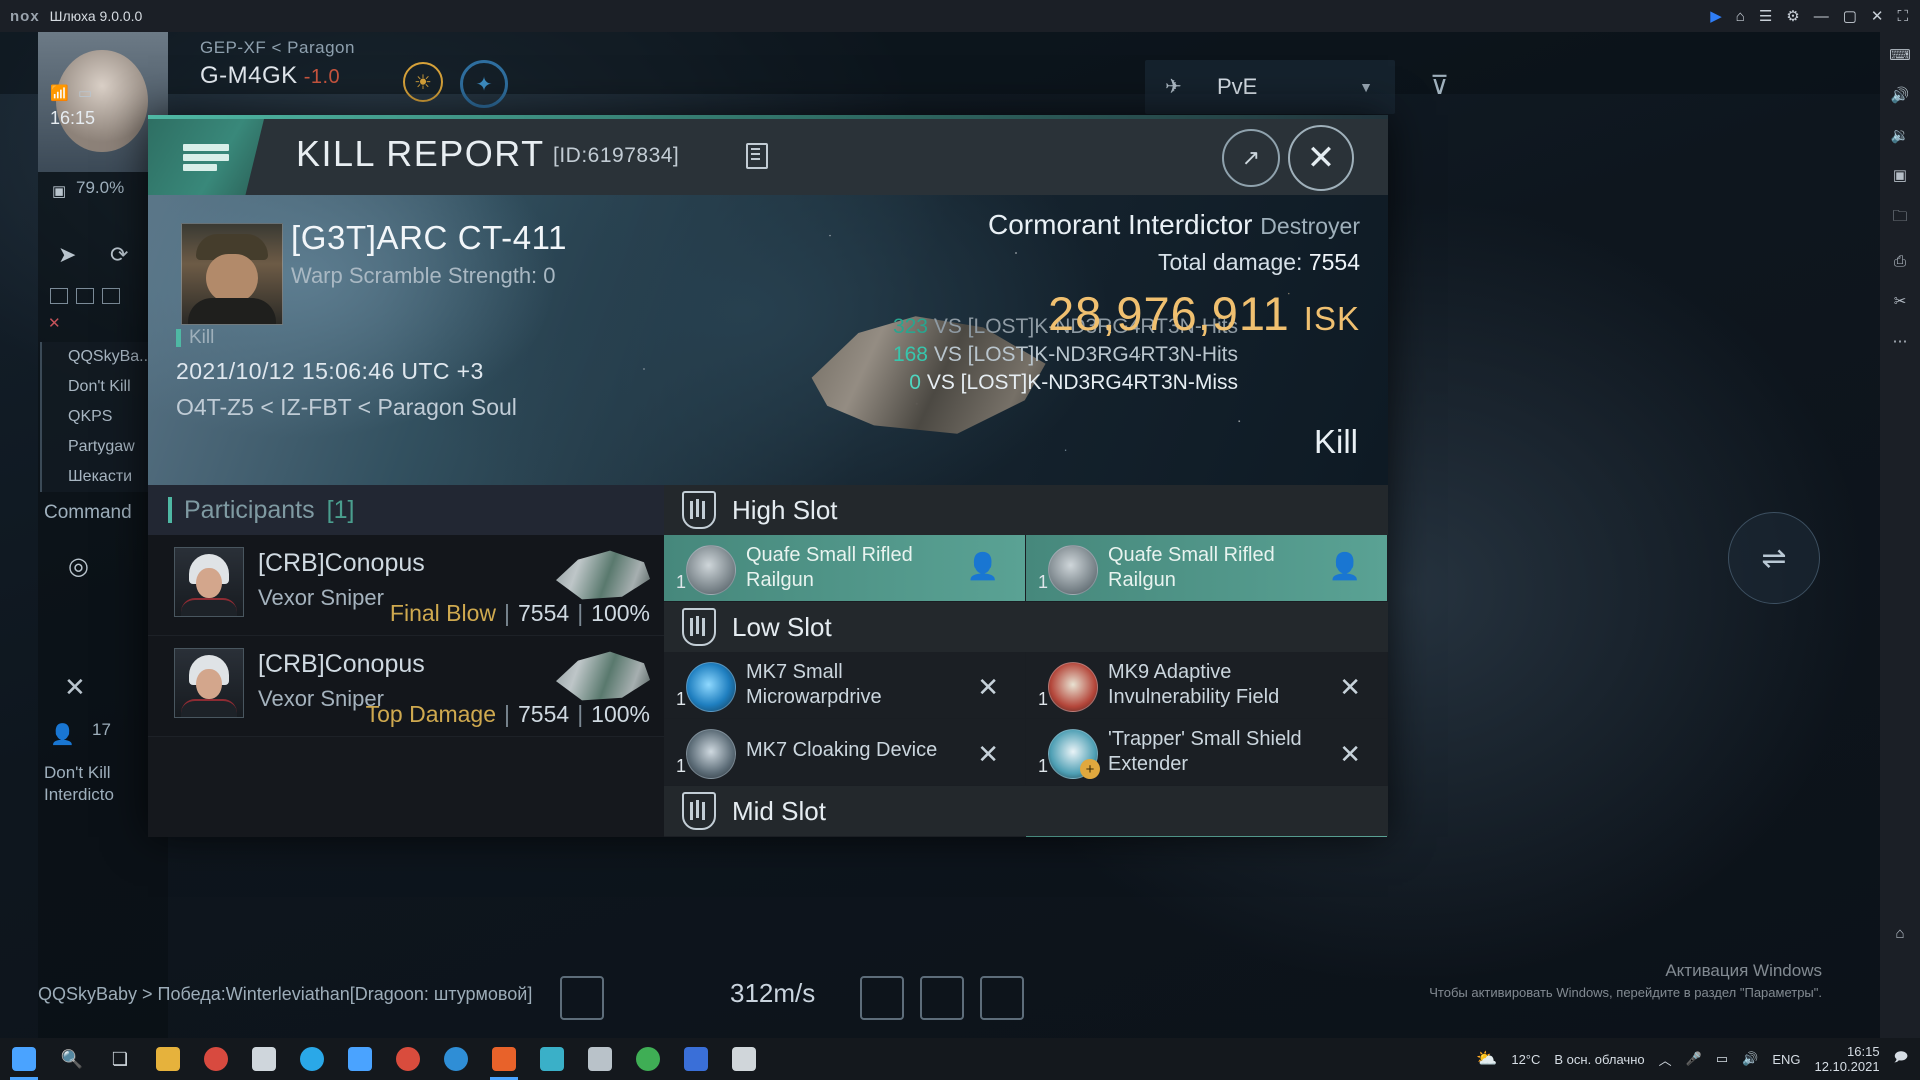 This screenshot has width=1920, height=1080. What do you see at coordinates (1765, 16) in the screenshot?
I see `menu-icon: ☰` at bounding box center [1765, 16].